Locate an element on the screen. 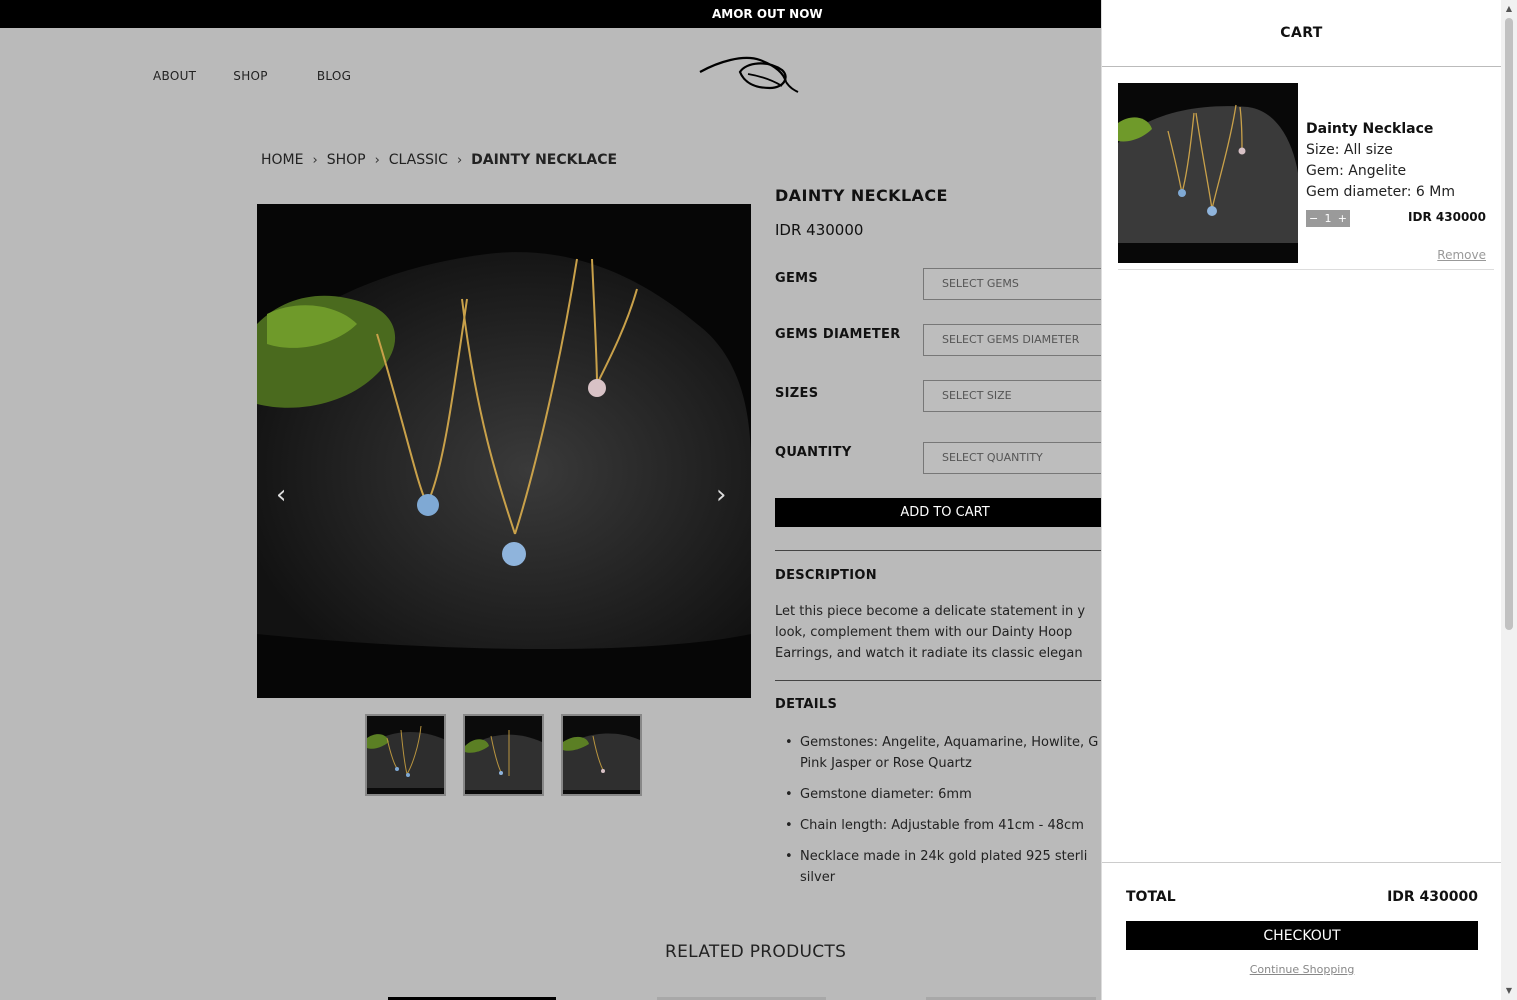  scrollbar: ▲ ▼ is located at coordinates (1509, 500).